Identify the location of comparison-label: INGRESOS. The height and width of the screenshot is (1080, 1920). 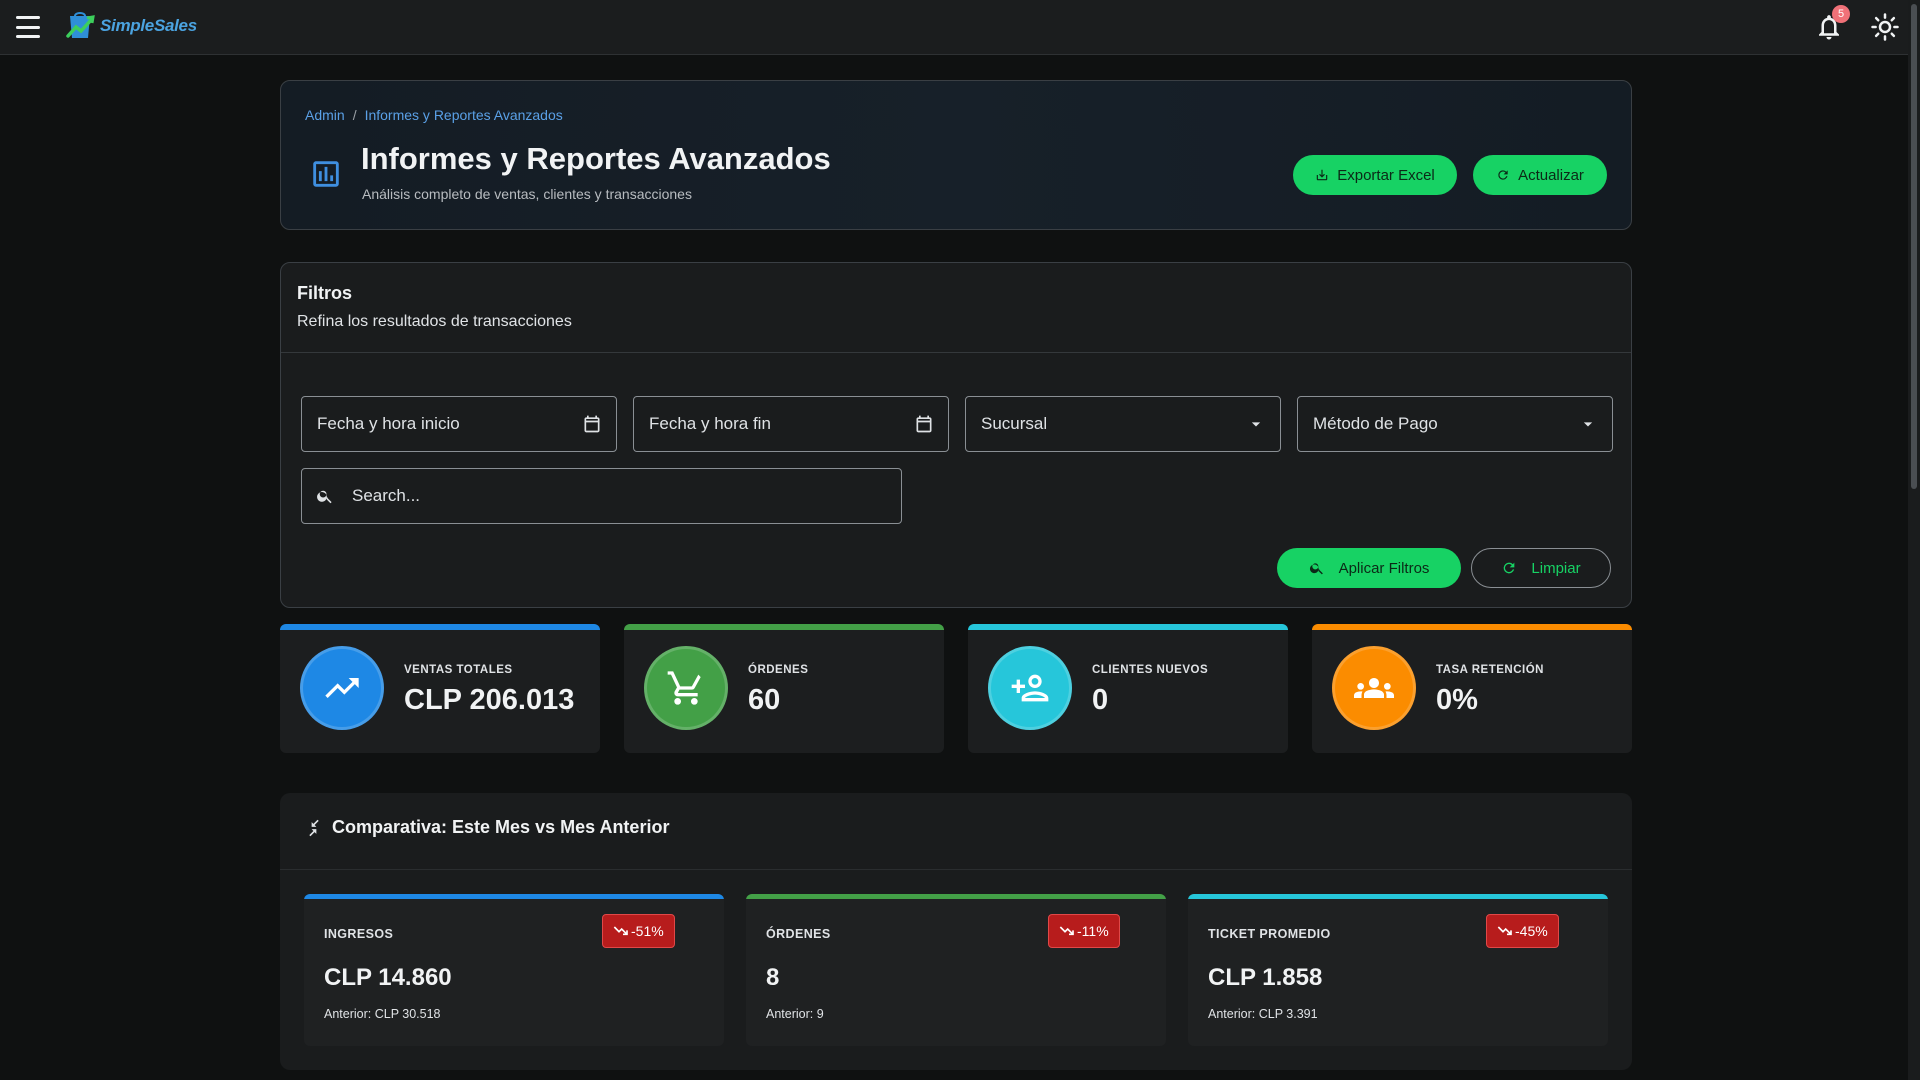
(359, 934).